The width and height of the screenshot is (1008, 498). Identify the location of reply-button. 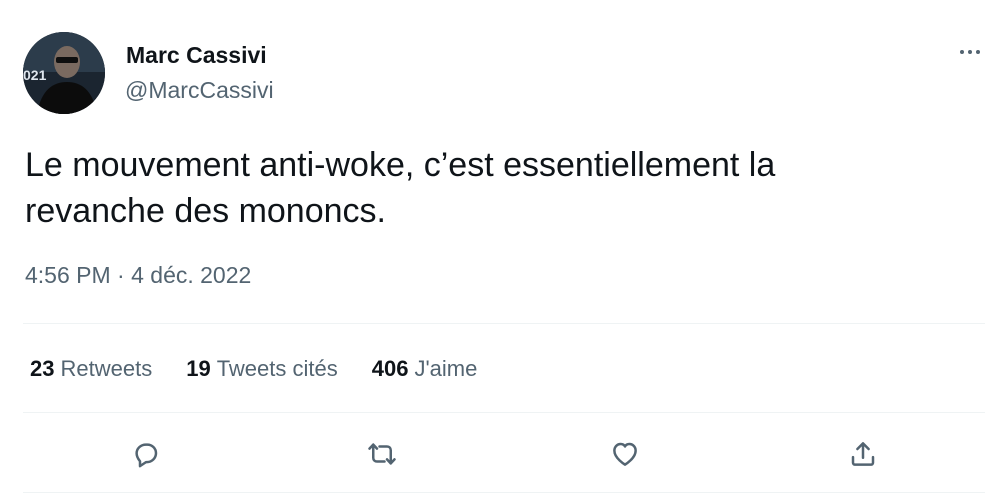
(146, 454).